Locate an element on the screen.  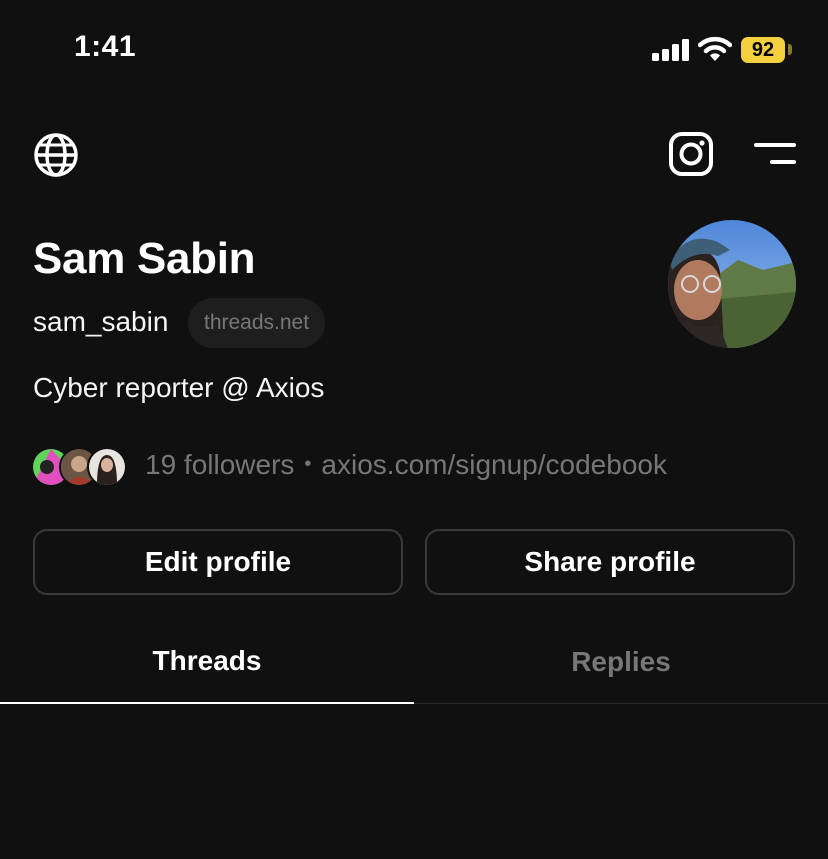
instagram-icon is located at coordinates (691, 154).